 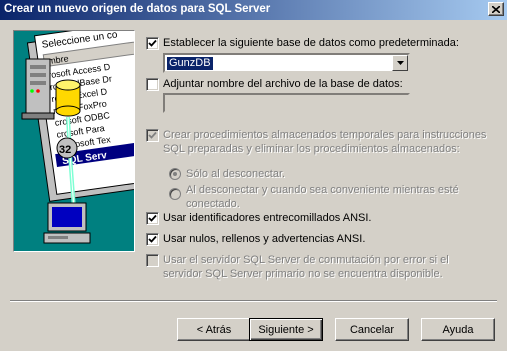 What do you see at coordinates (175, 174) in the screenshot?
I see `radio-disconnect` at bounding box center [175, 174].